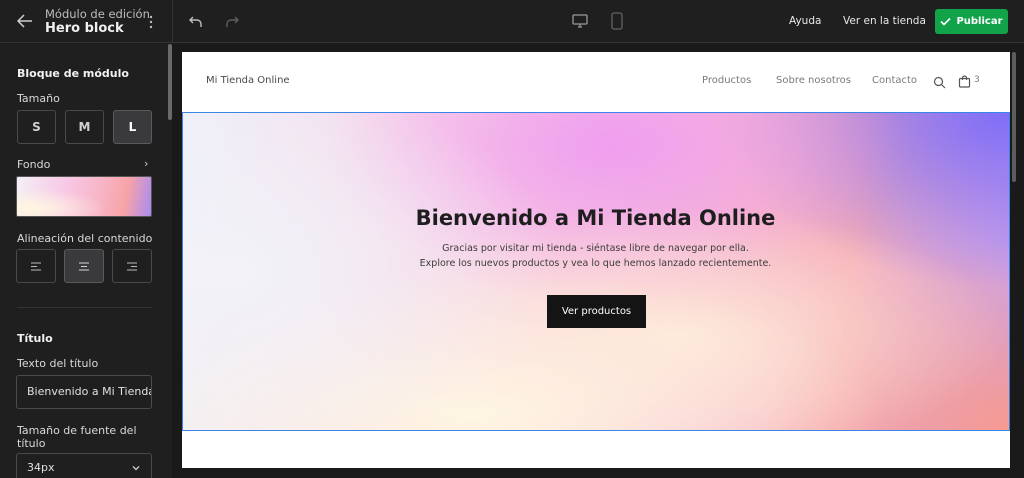  What do you see at coordinates (726, 80) in the screenshot?
I see `nav-link-products: Productos` at bounding box center [726, 80].